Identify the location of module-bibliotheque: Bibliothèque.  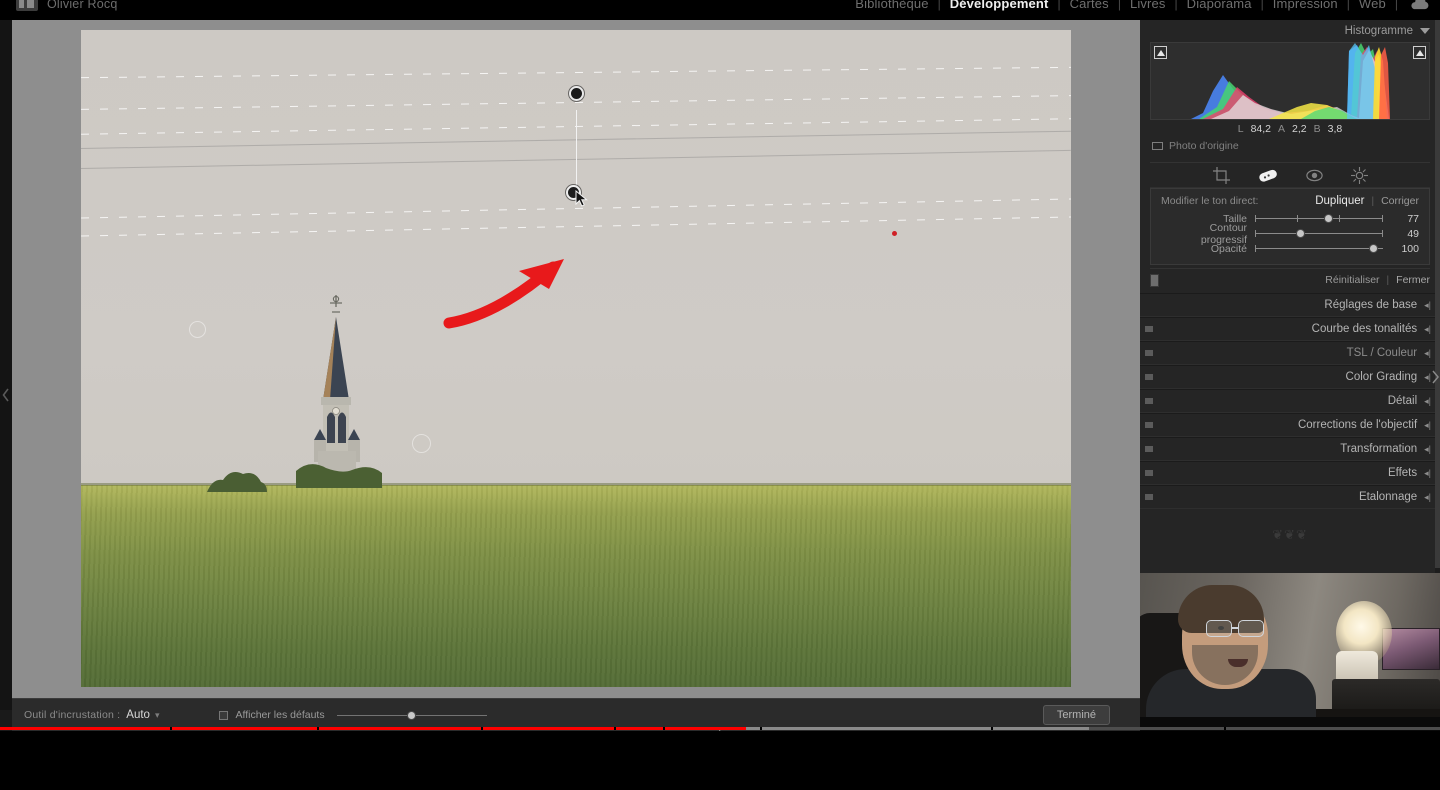
(891, 5).